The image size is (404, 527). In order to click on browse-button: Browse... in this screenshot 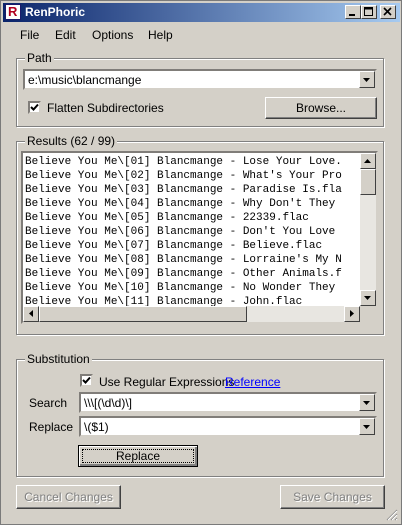, I will do `click(321, 108)`.